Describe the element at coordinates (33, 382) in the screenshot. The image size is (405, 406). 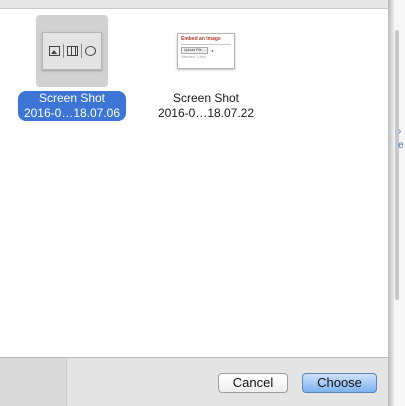
I see `footer-left-panel` at that location.